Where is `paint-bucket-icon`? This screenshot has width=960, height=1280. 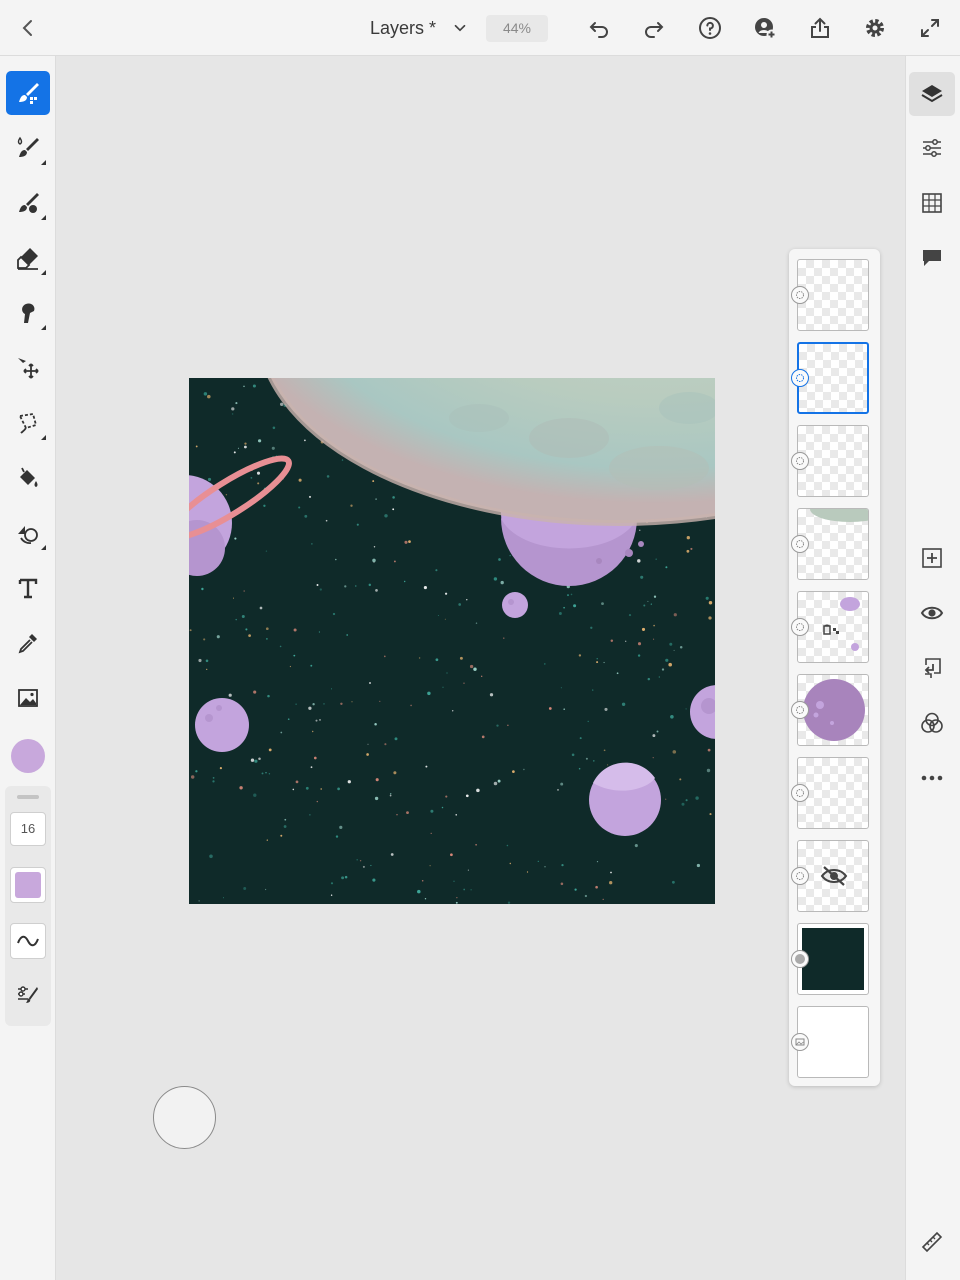 paint-bucket-icon is located at coordinates (29, 477).